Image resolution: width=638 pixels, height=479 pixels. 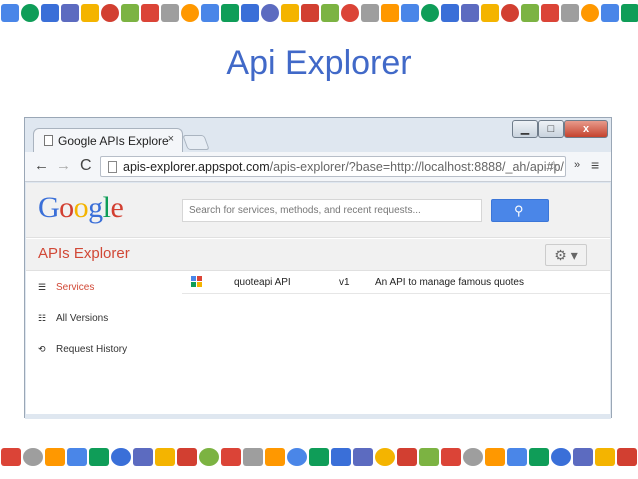 What do you see at coordinates (82, 318) in the screenshot?
I see `sidebar-item-label: All Versions` at bounding box center [82, 318].